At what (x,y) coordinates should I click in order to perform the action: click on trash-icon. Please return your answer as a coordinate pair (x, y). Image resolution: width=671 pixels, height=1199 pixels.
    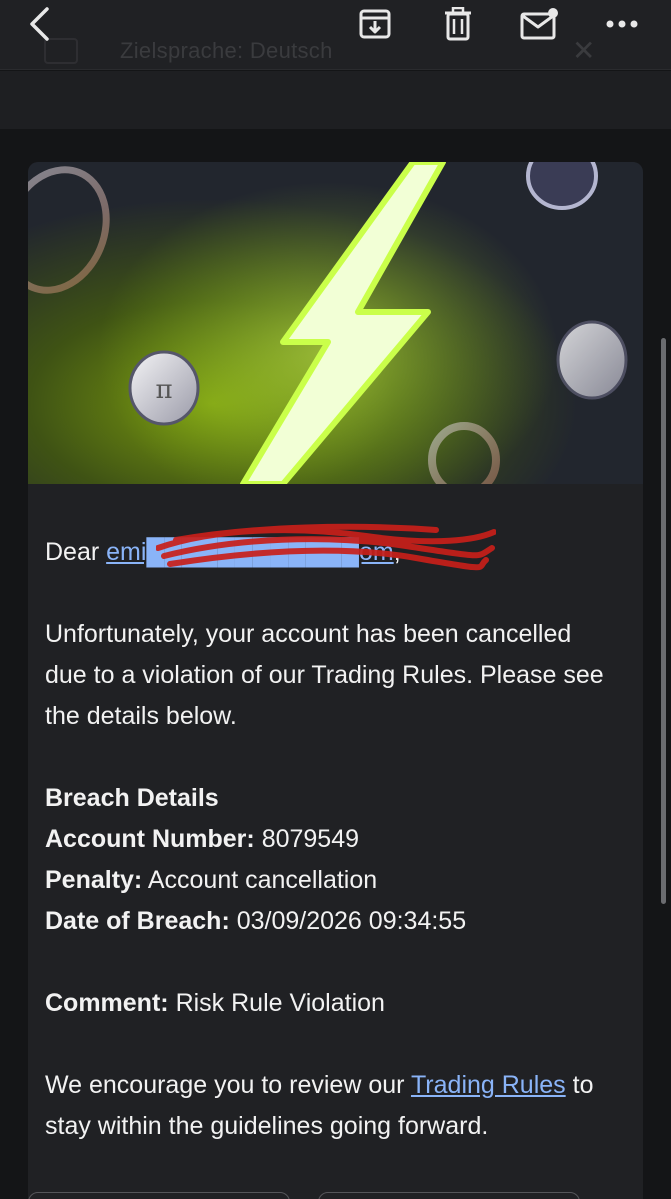
    Looking at the image, I should click on (458, 24).